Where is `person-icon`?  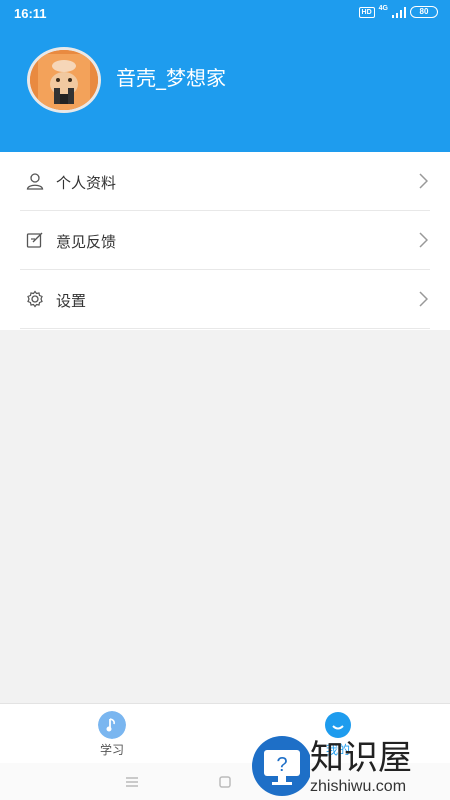
person-icon is located at coordinates (35, 181).